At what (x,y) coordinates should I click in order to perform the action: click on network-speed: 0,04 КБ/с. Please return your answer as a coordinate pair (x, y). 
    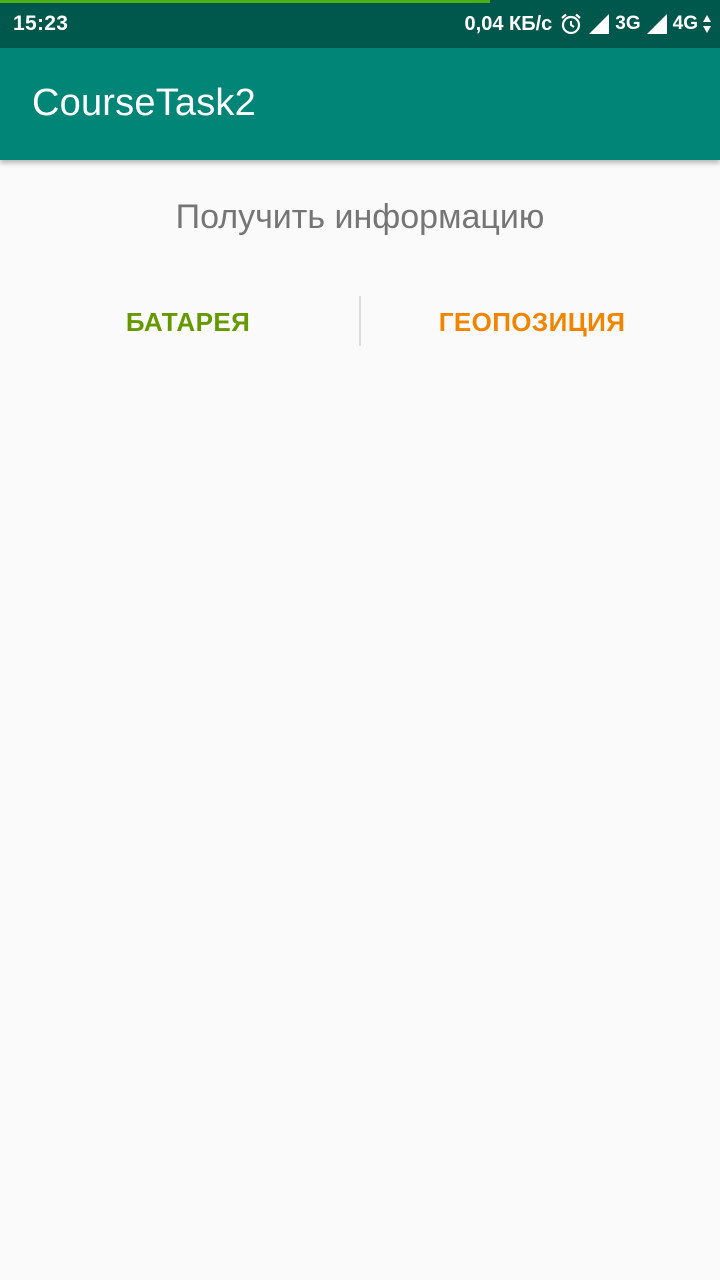
    Looking at the image, I should click on (508, 23).